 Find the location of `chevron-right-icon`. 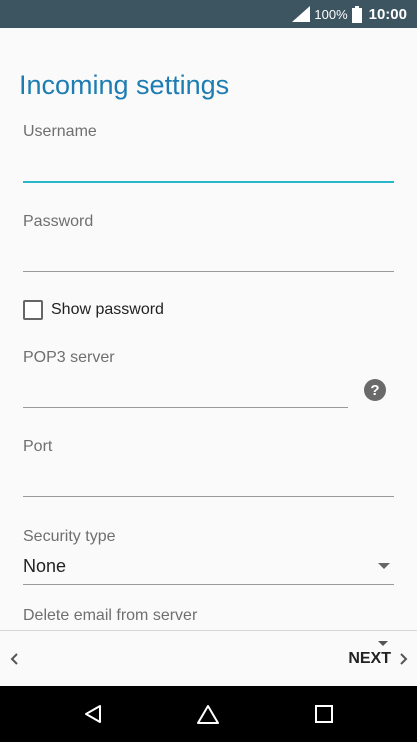

chevron-right-icon is located at coordinates (404, 659).